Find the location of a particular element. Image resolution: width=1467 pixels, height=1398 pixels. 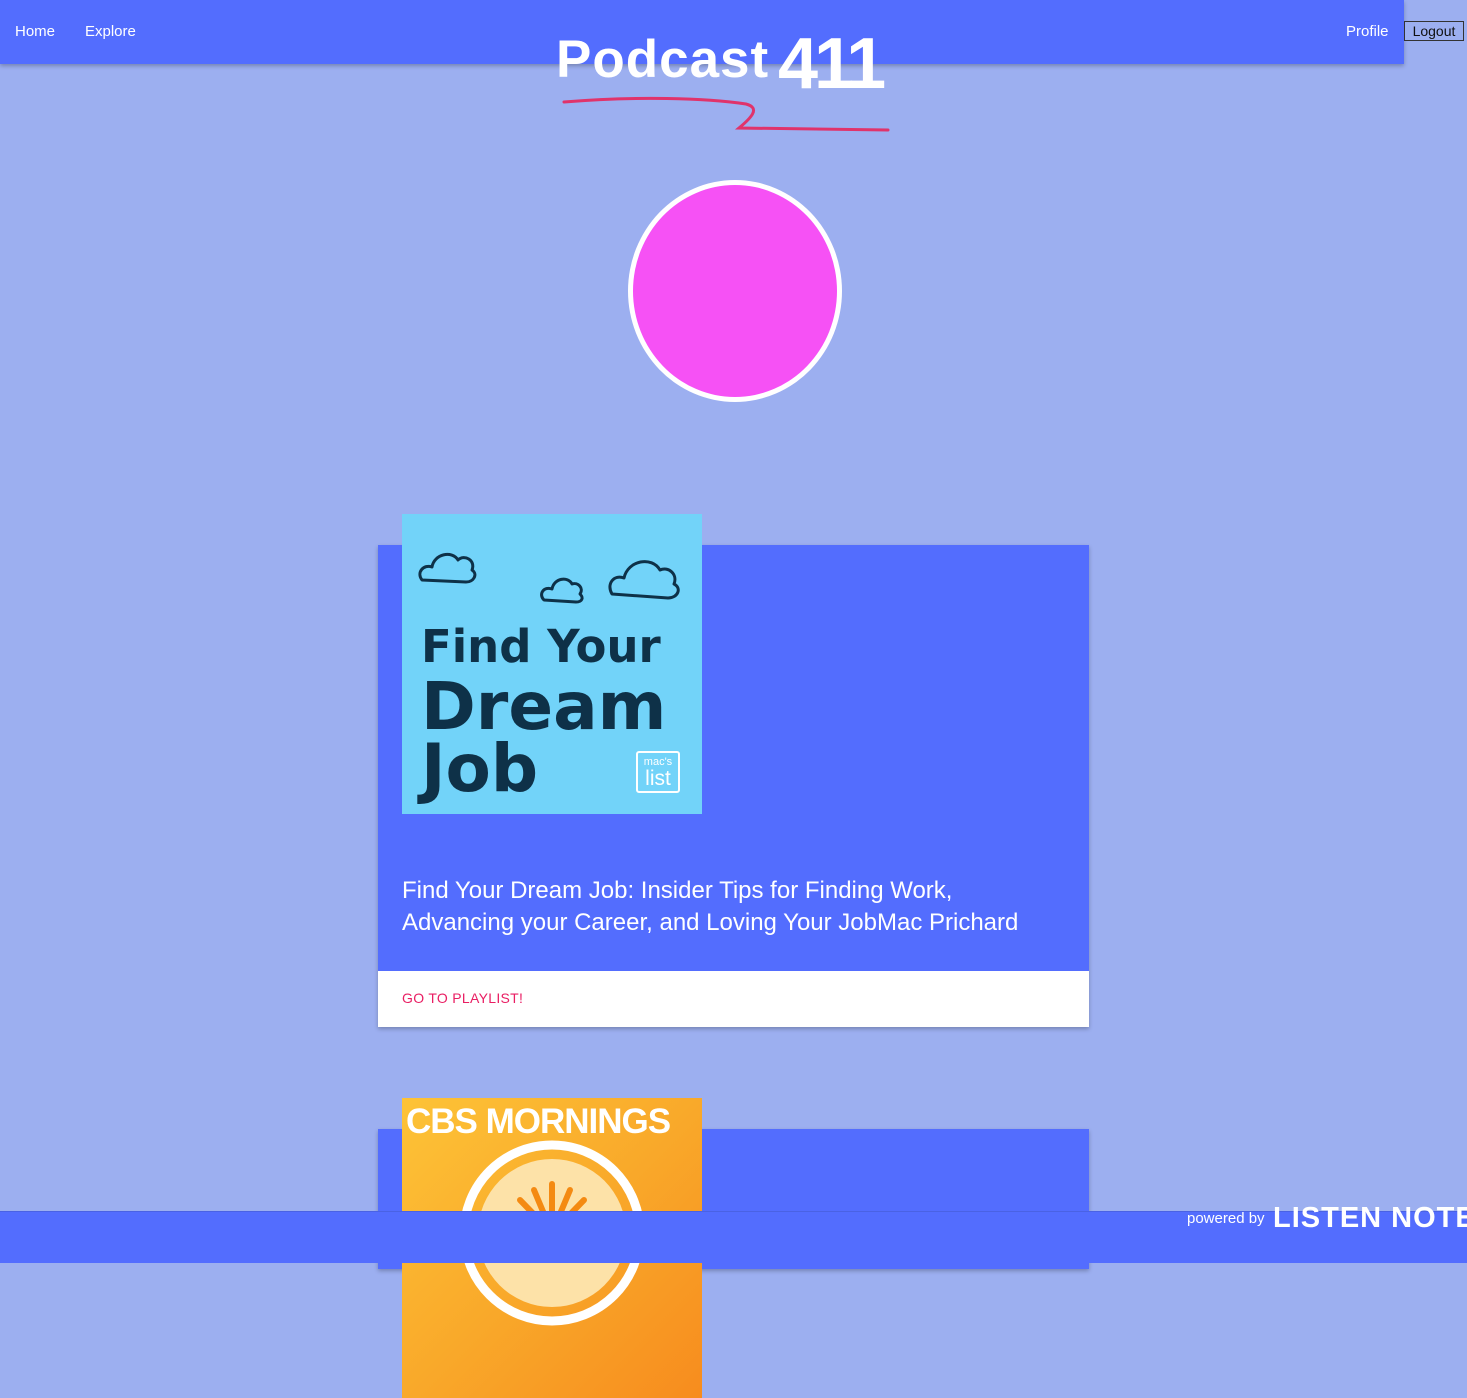

cover-line-1: Find Your is located at coordinates (541, 646).